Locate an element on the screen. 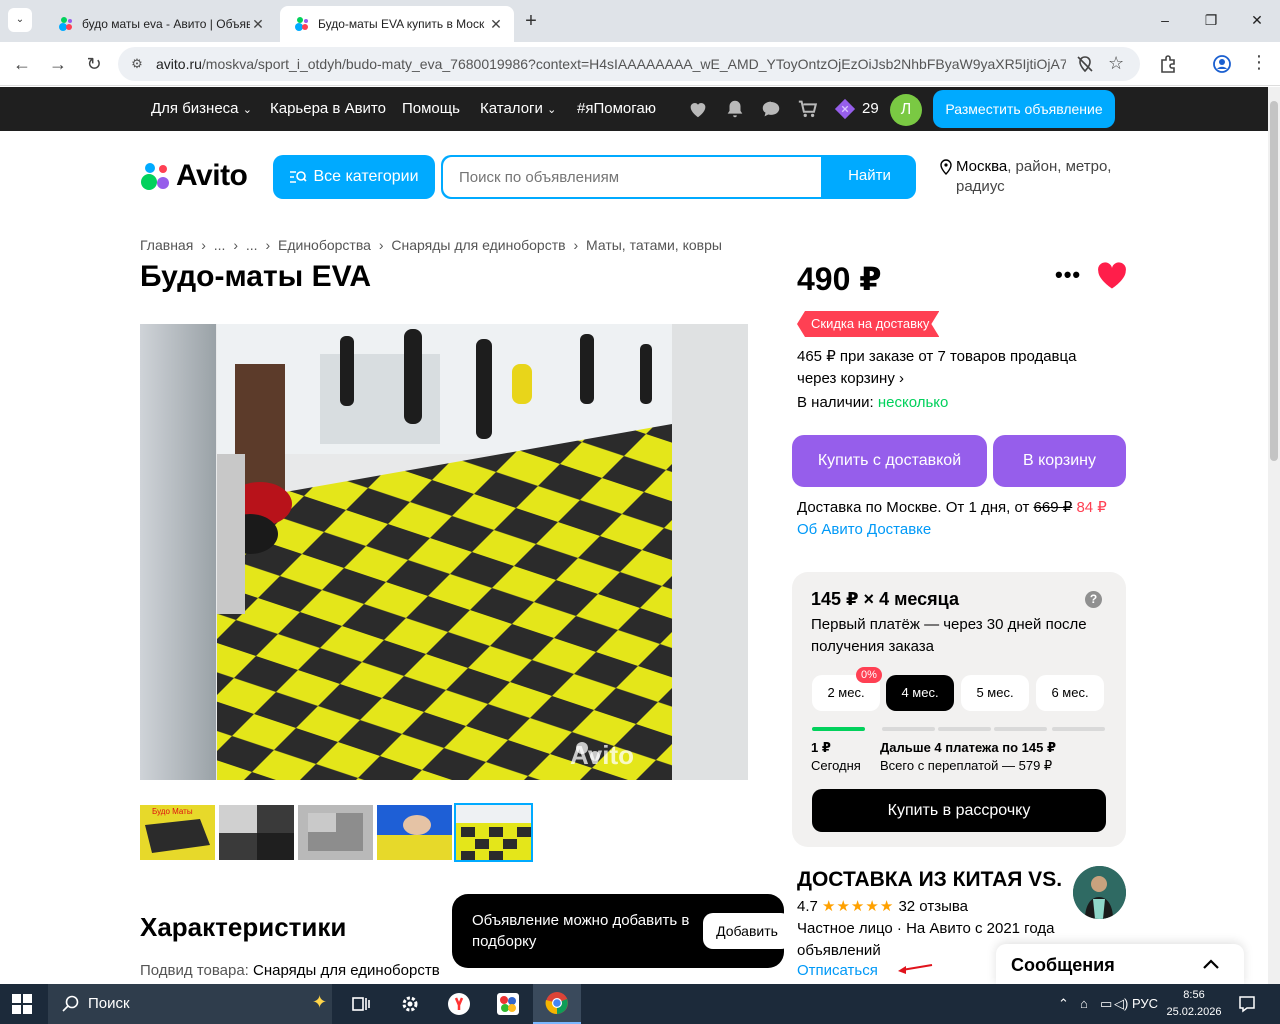 The width and height of the screenshot is (1280, 1024). display-icon: ▭ is located at coordinates (1106, 1004).